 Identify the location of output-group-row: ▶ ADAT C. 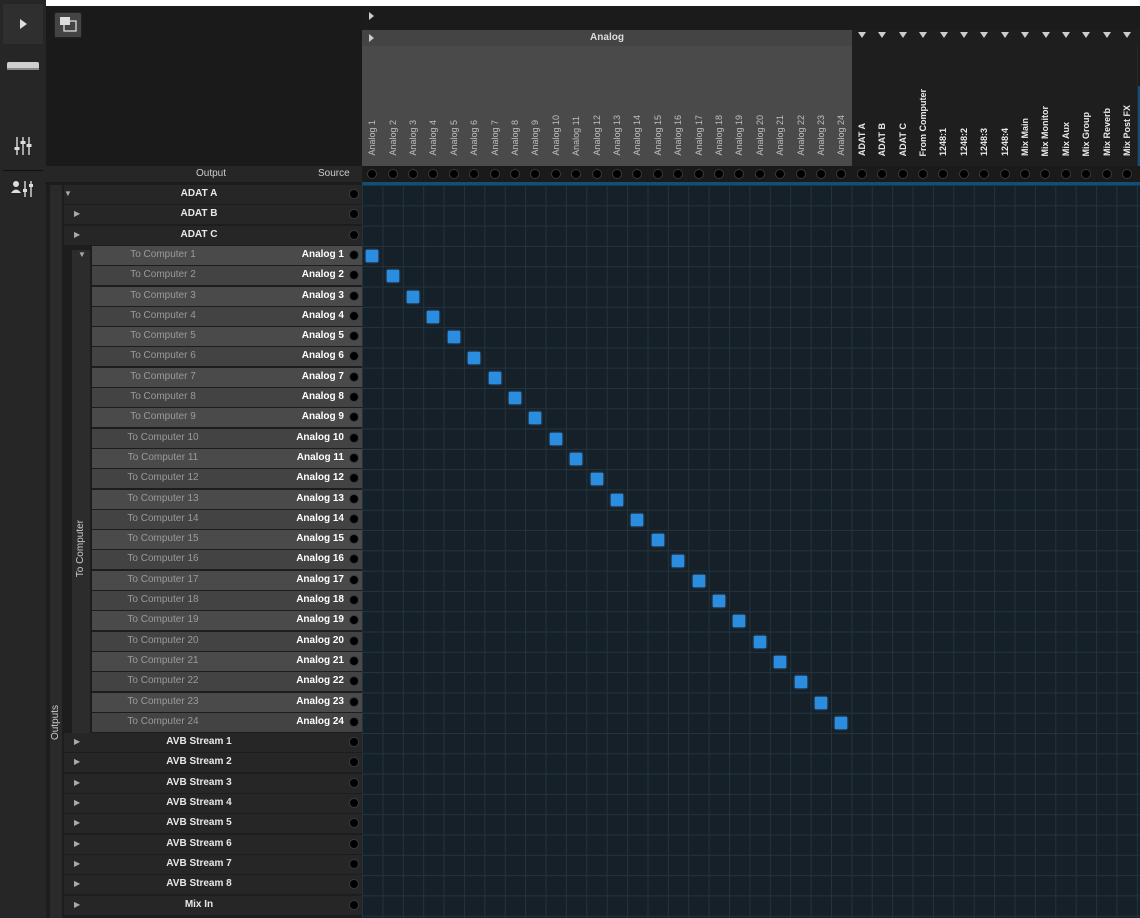
(213, 235).